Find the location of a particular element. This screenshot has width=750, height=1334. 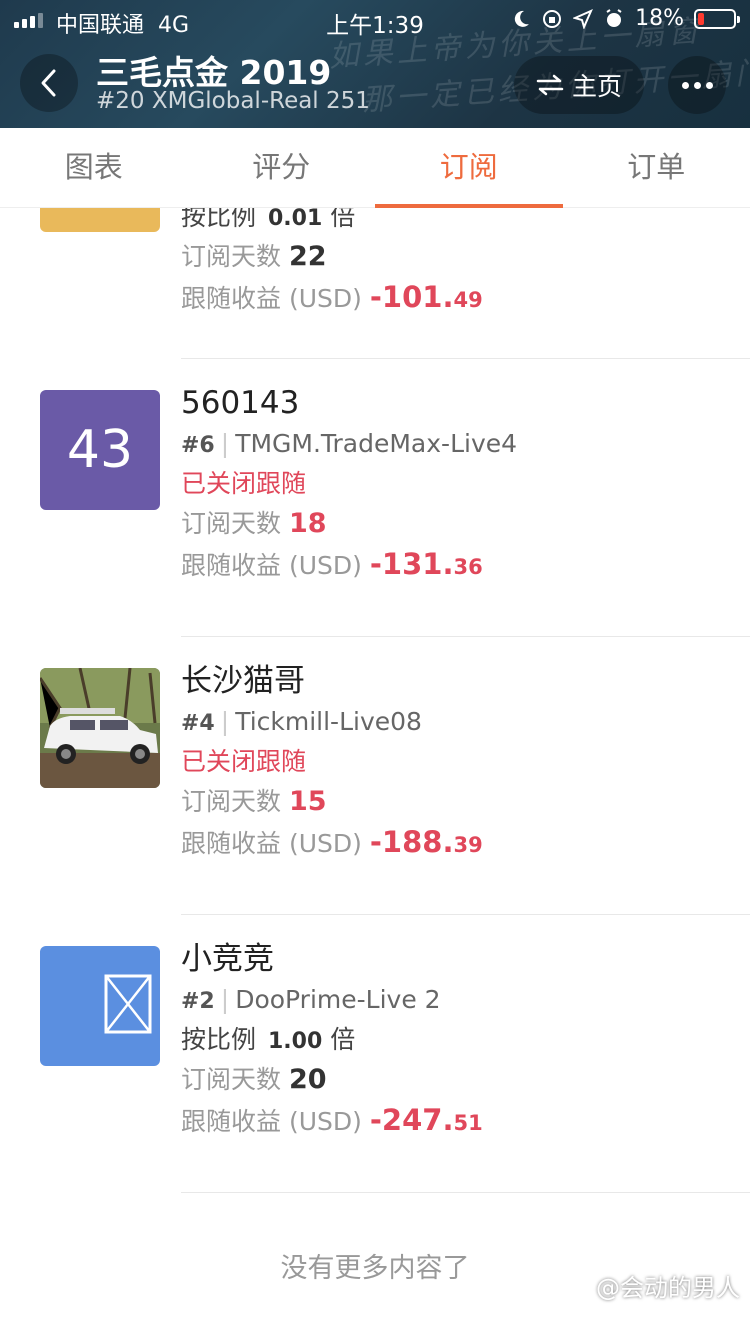

car-photo-icon is located at coordinates (100, 728).